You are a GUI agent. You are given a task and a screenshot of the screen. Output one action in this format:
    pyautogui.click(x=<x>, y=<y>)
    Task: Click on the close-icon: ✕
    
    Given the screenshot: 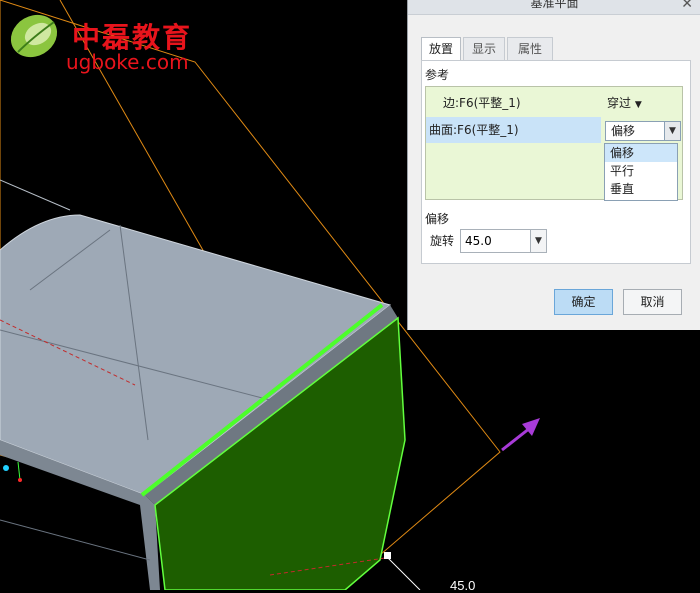 What is the action you would take?
    pyautogui.click(x=687, y=6)
    